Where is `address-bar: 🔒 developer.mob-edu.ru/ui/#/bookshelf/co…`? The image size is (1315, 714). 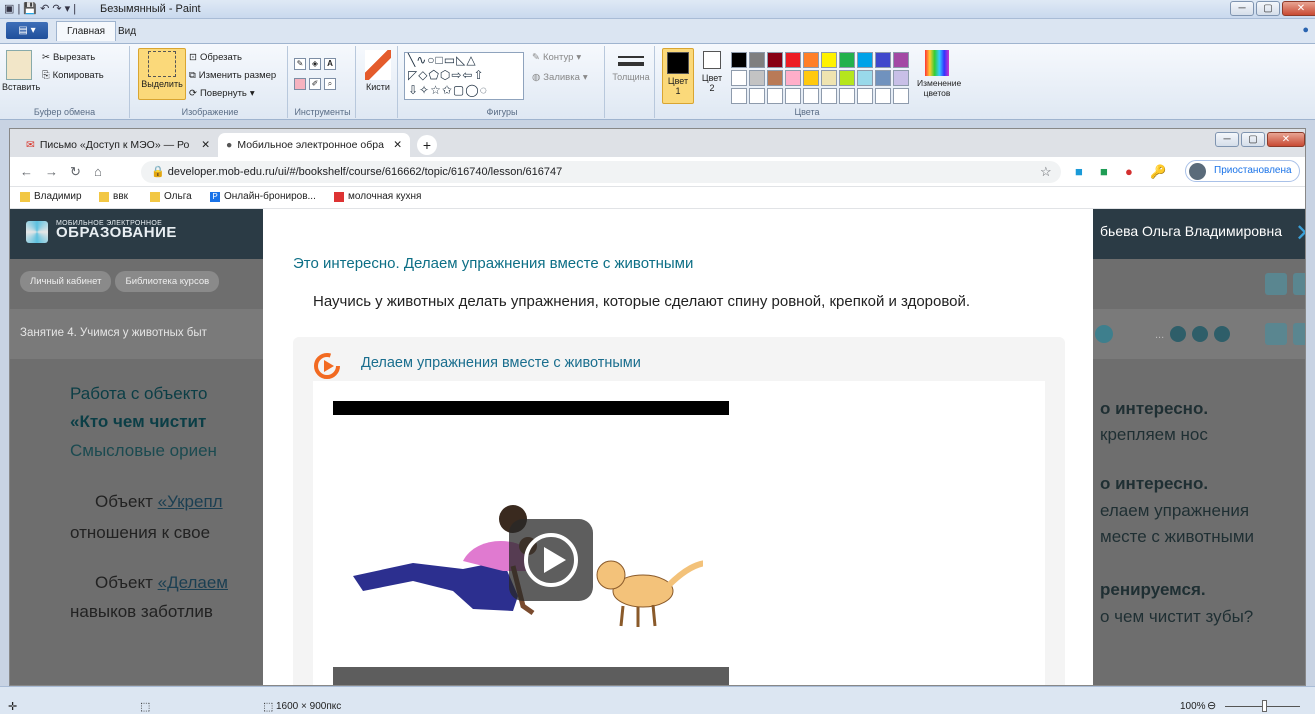 address-bar: 🔒 developer.mob-edu.ru/ui/#/bookshelf/co… is located at coordinates (601, 172).